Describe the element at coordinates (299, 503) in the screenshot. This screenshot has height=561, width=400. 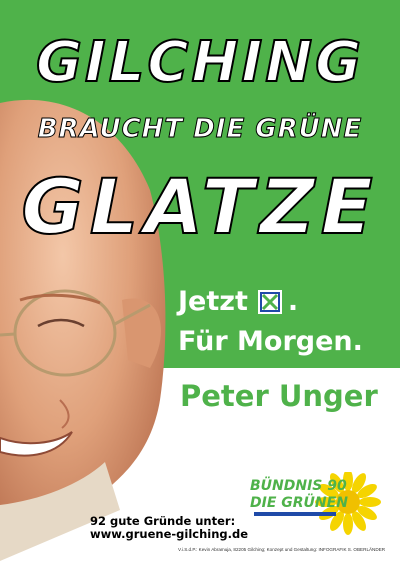
I see `logo-line-2: DIE GRÜNEN` at that location.